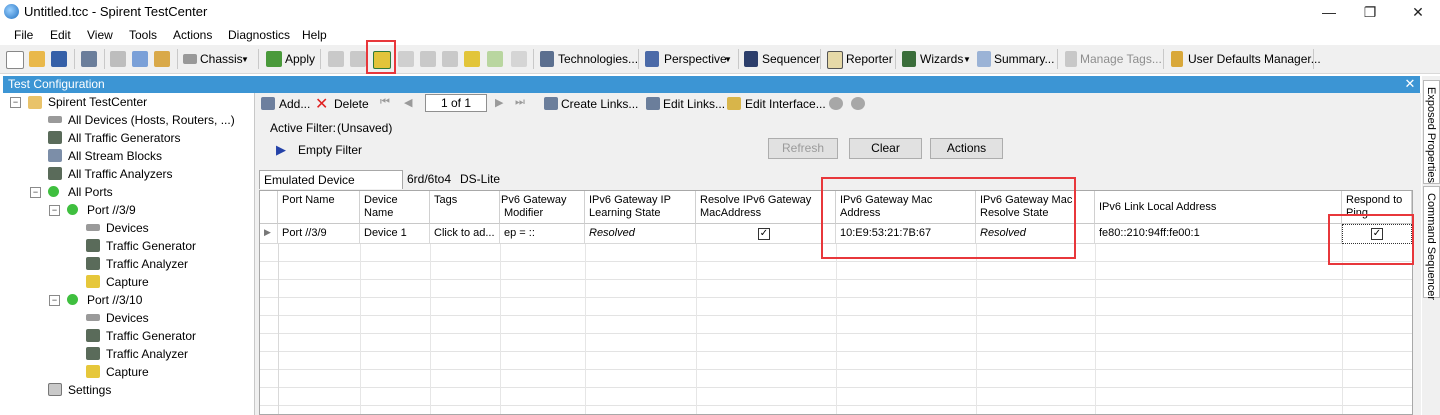  What do you see at coordinates (941, 59) in the screenshot?
I see `wizards-button: Wizards` at bounding box center [941, 59].